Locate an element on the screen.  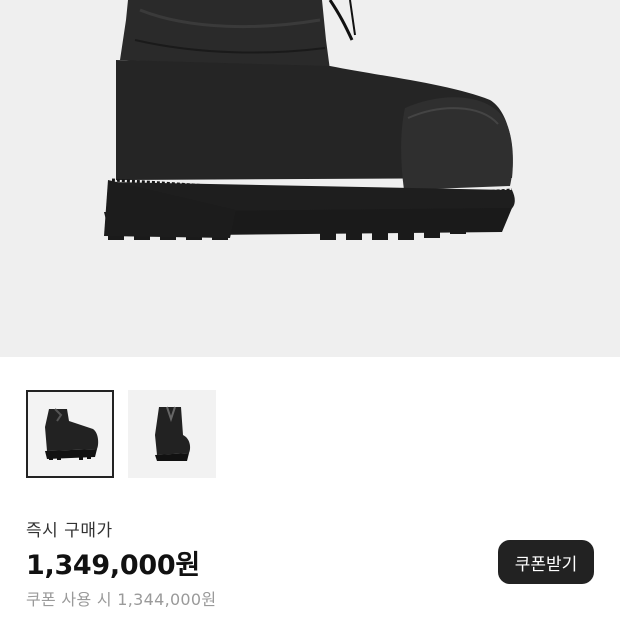
price: 1,349,000원 is located at coordinates (113, 565).